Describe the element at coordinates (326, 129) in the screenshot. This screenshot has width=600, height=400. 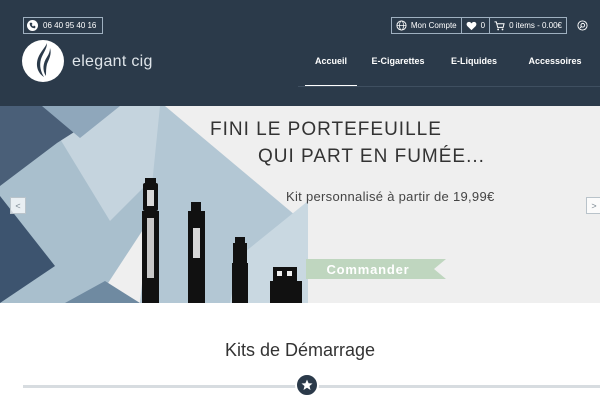
I see `hero-headline-line-1: FINI LE PORTEFEUILLE` at that location.